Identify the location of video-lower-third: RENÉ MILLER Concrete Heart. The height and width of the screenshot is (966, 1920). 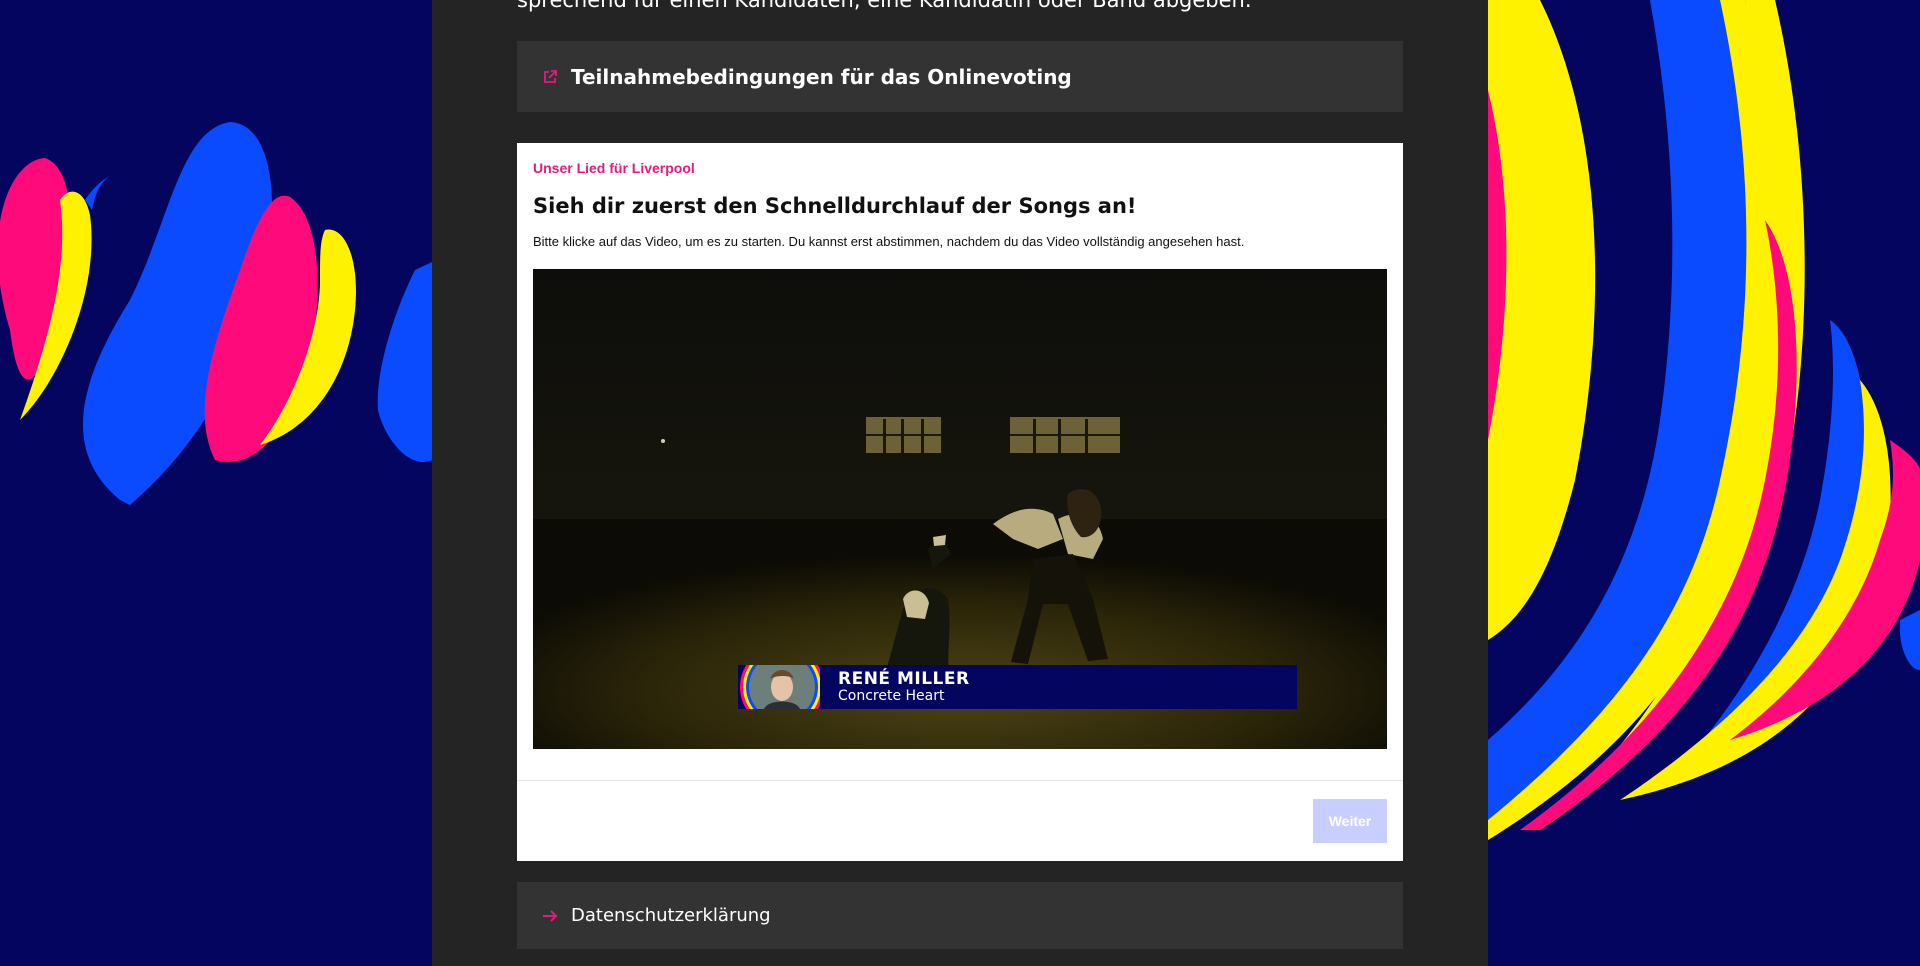
(1017, 687).